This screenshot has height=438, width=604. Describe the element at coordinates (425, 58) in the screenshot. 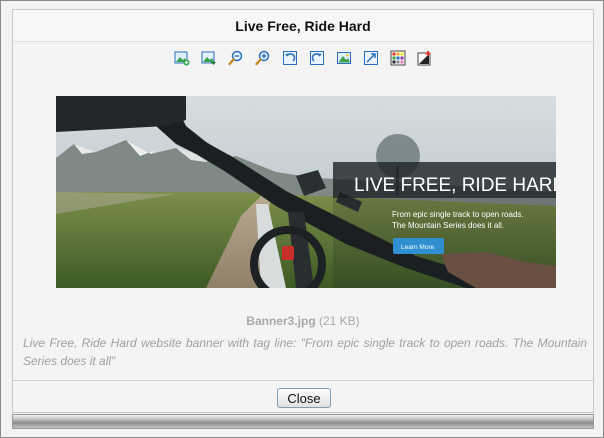

I see `color-picker-icon` at that location.